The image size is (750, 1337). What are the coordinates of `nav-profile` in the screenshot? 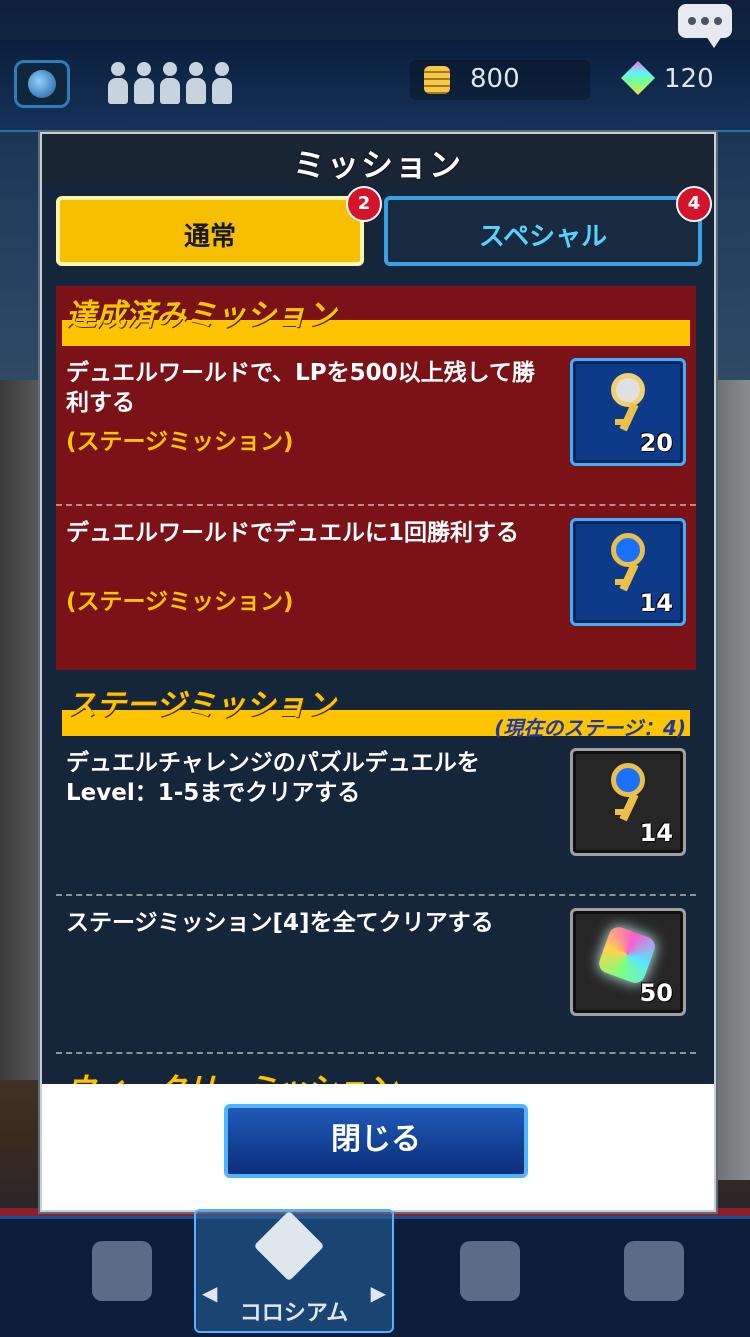 It's located at (122, 1279).